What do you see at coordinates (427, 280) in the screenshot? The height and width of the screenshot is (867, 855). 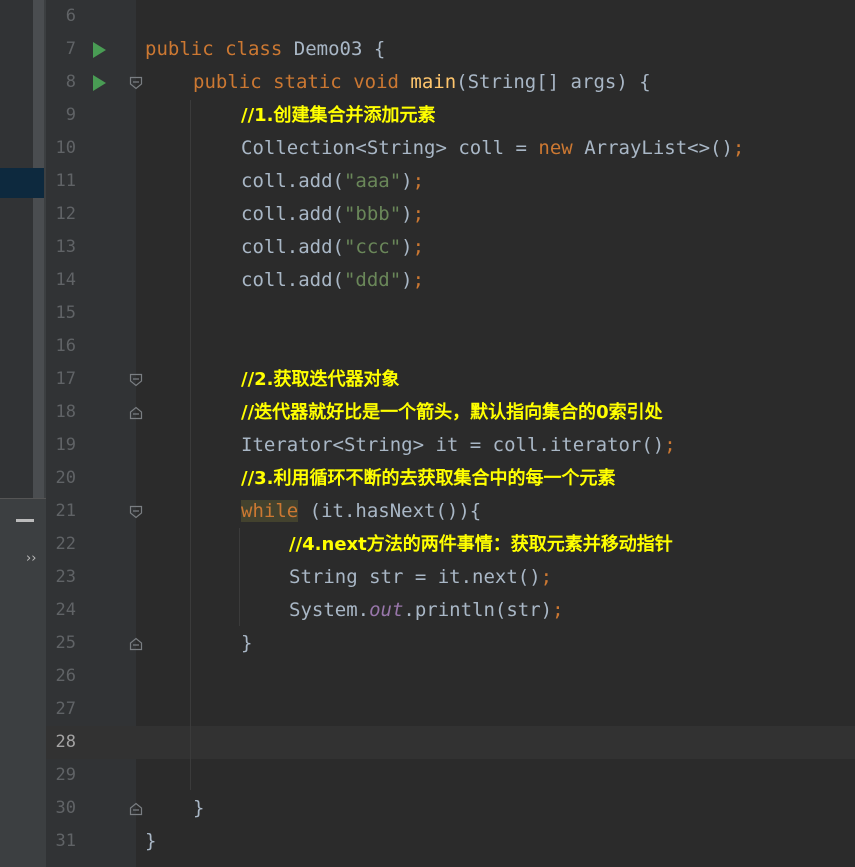 I see `code-line-14: coll.add("ddd");` at bounding box center [427, 280].